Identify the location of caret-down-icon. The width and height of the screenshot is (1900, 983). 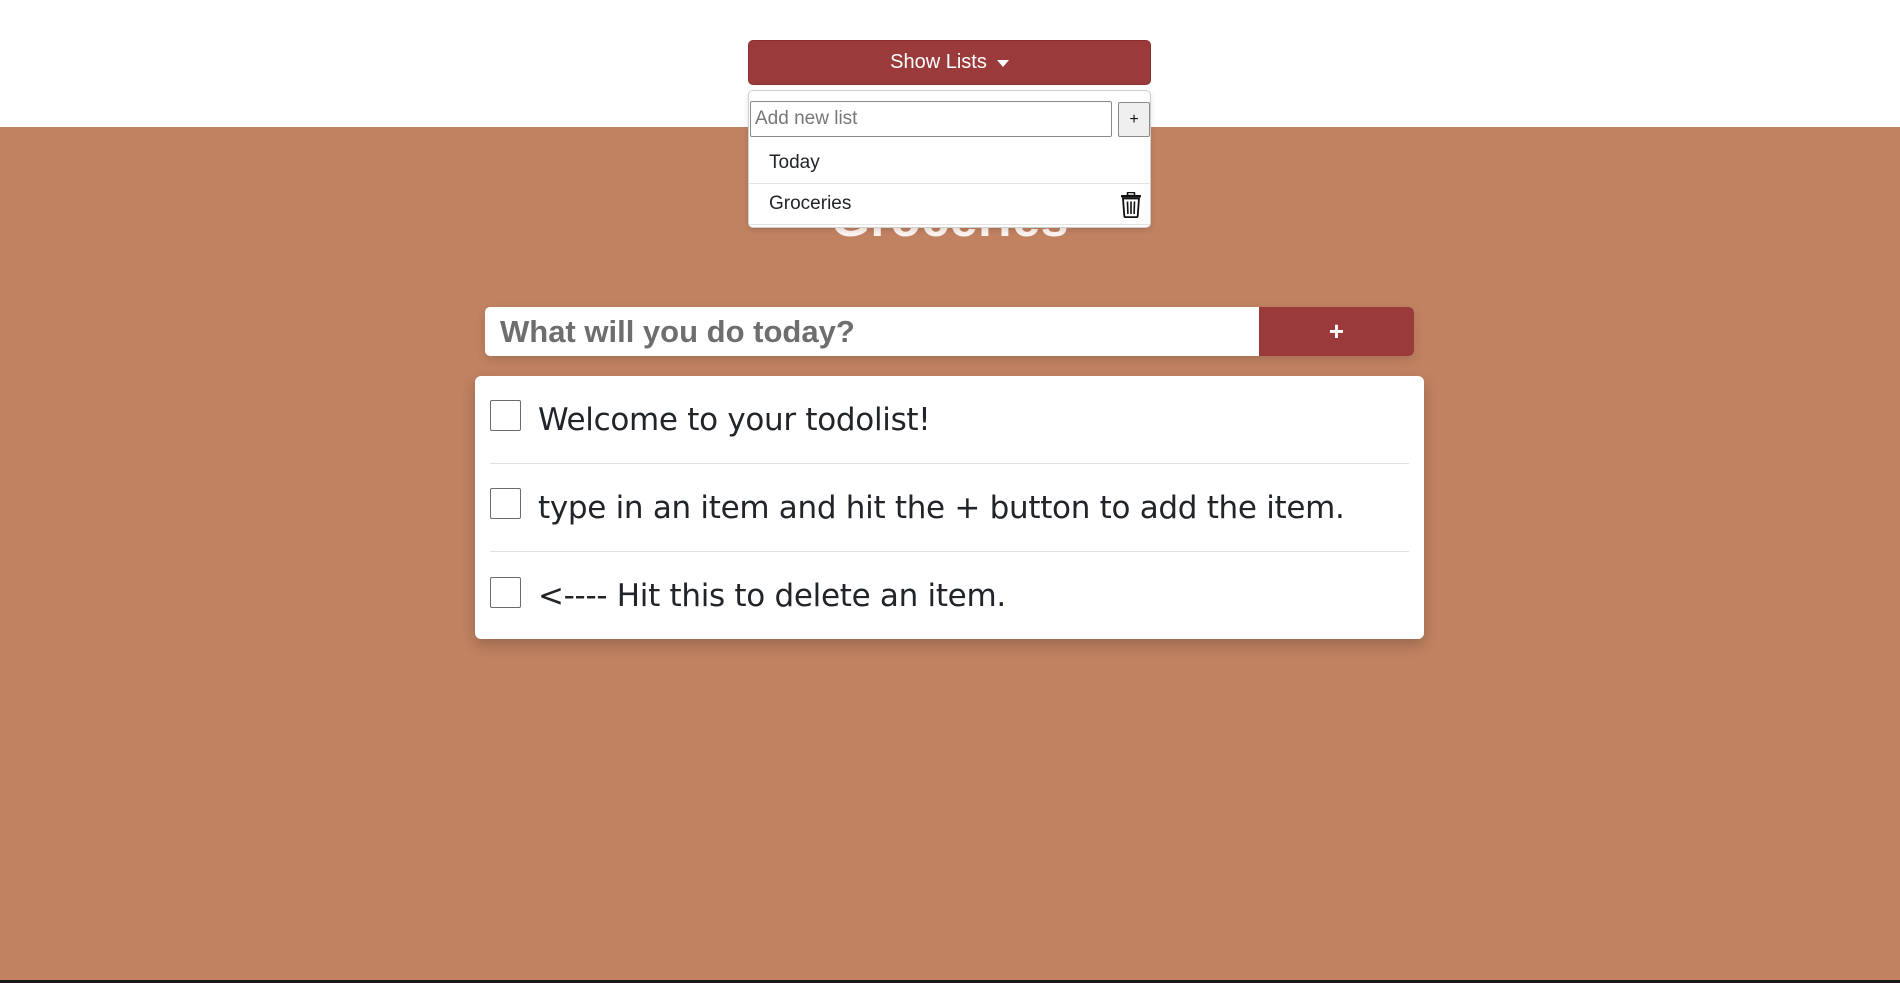
(1002, 63).